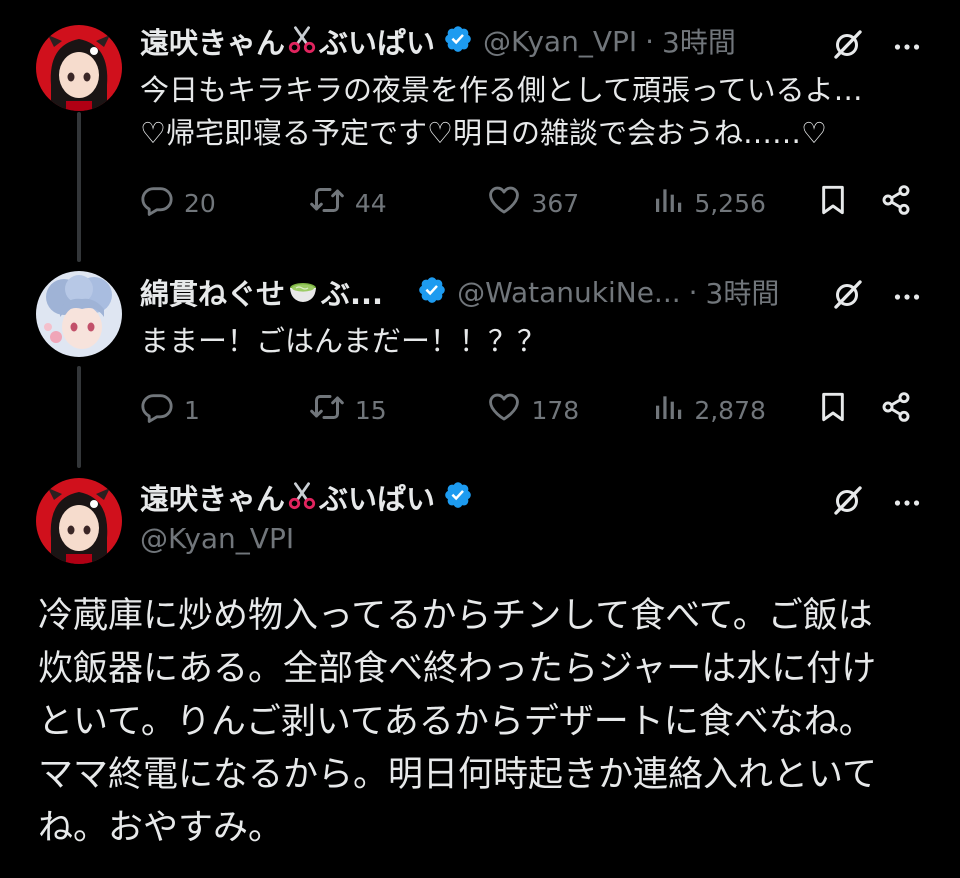 This screenshot has height=878, width=960. I want to click on reply-button: 1, so click(224, 410).